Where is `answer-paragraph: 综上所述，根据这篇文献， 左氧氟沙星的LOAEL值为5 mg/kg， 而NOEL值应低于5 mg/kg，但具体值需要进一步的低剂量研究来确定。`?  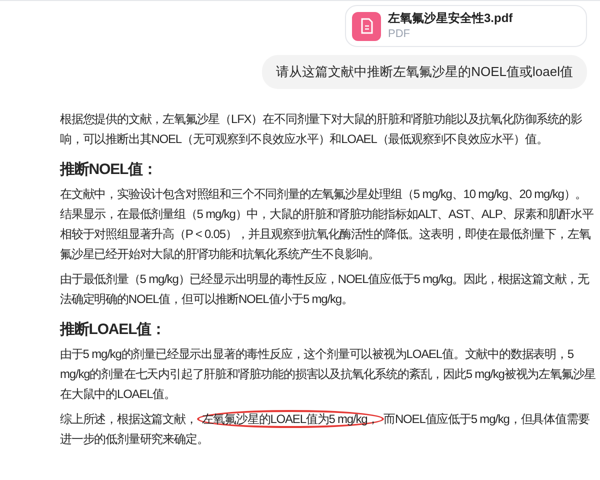 answer-paragraph: 综上所述，根据这篇文献， 左氧氟沙星的LOAEL值为5 mg/kg， 而NOEL值应低于5 mg/kg，但具体值需要进一步的低剂量研究来确定。 is located at coordinates (325, 428).